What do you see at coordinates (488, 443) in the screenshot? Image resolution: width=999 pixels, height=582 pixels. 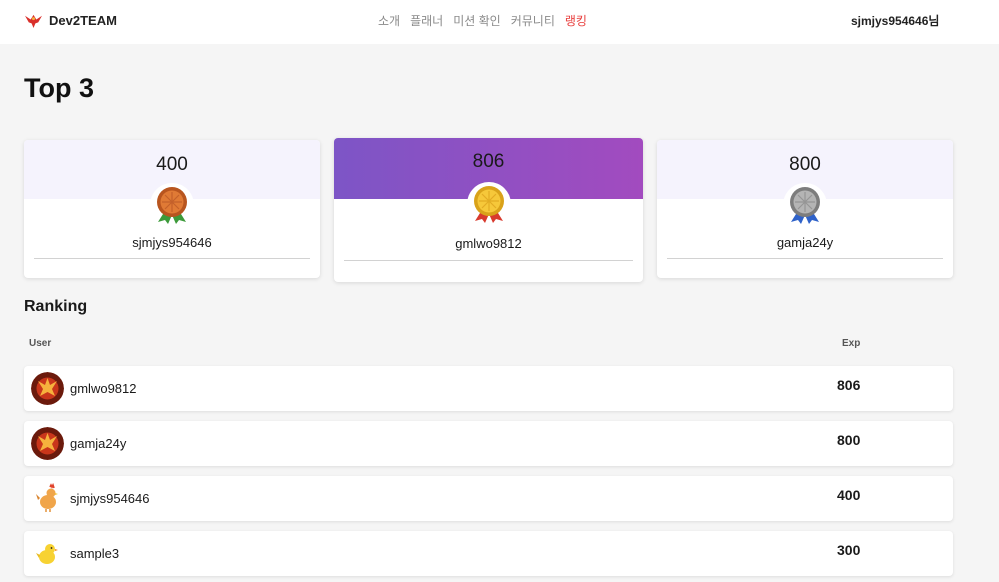 I see `ranking-row: gamja24y 800` at bounding box center [488, 443].